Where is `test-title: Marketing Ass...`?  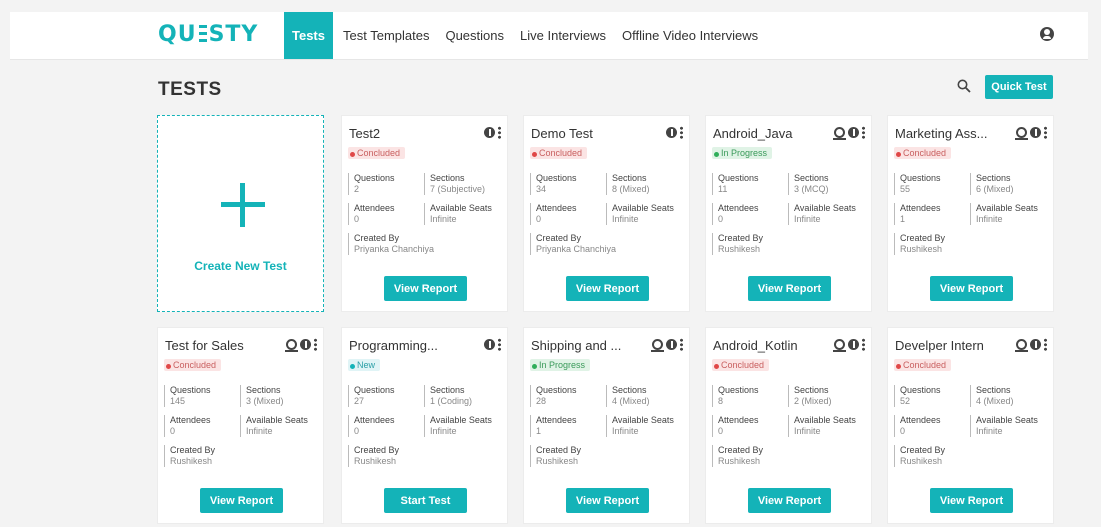 test-title: Marketing Ass... is located at coordinates (941, 133).